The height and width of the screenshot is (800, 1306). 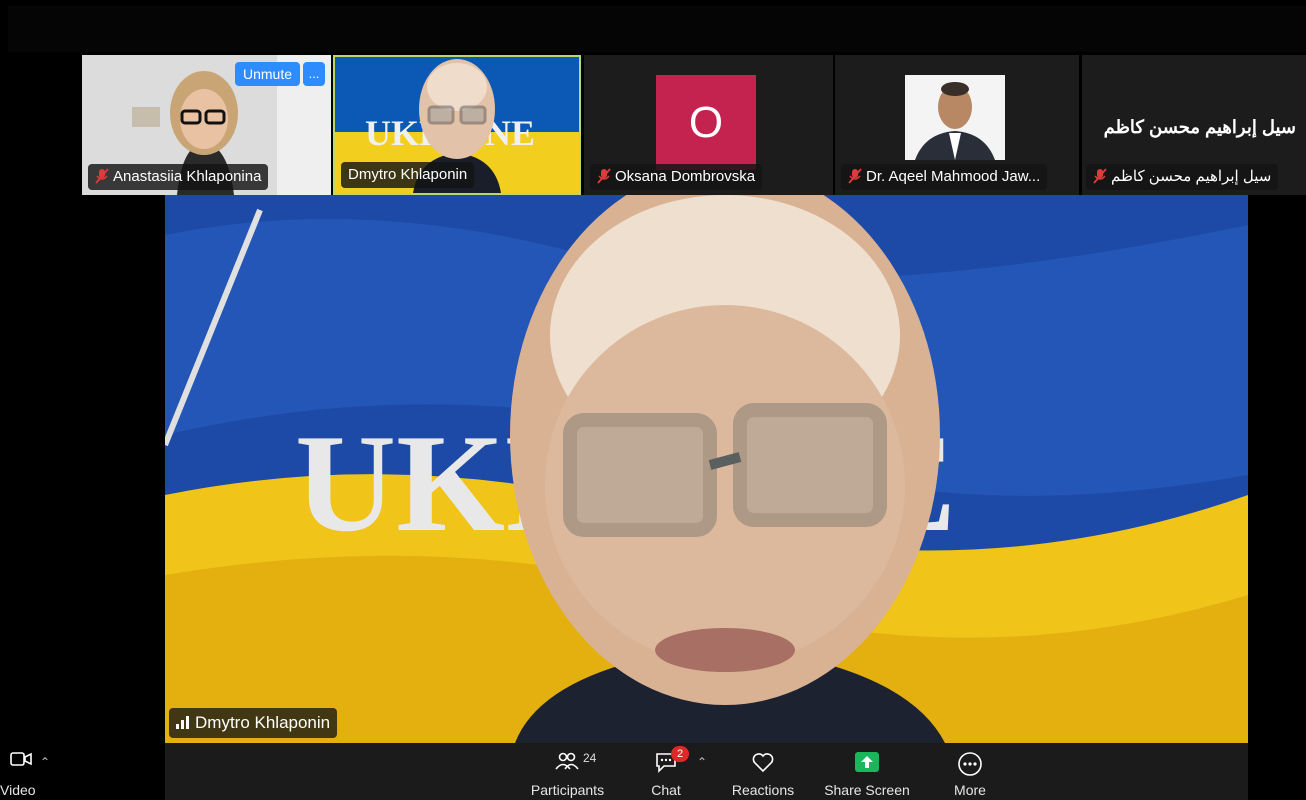 I want to click on video-label: Video, so click(x=18, y=790).